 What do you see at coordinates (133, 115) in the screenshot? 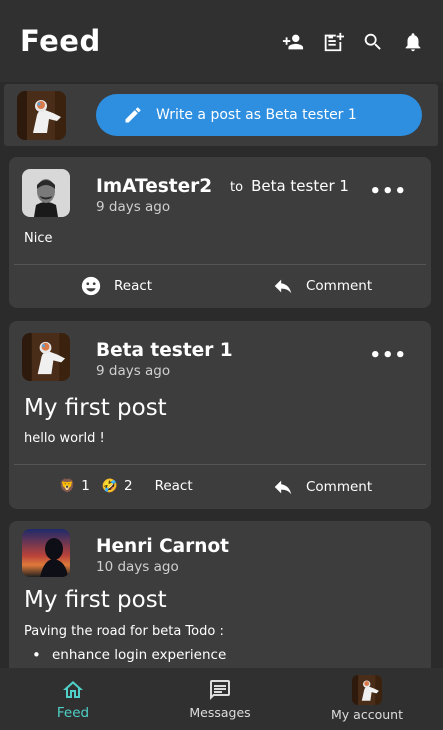
I see `pencil-icon` at bounding box center [133, 115].